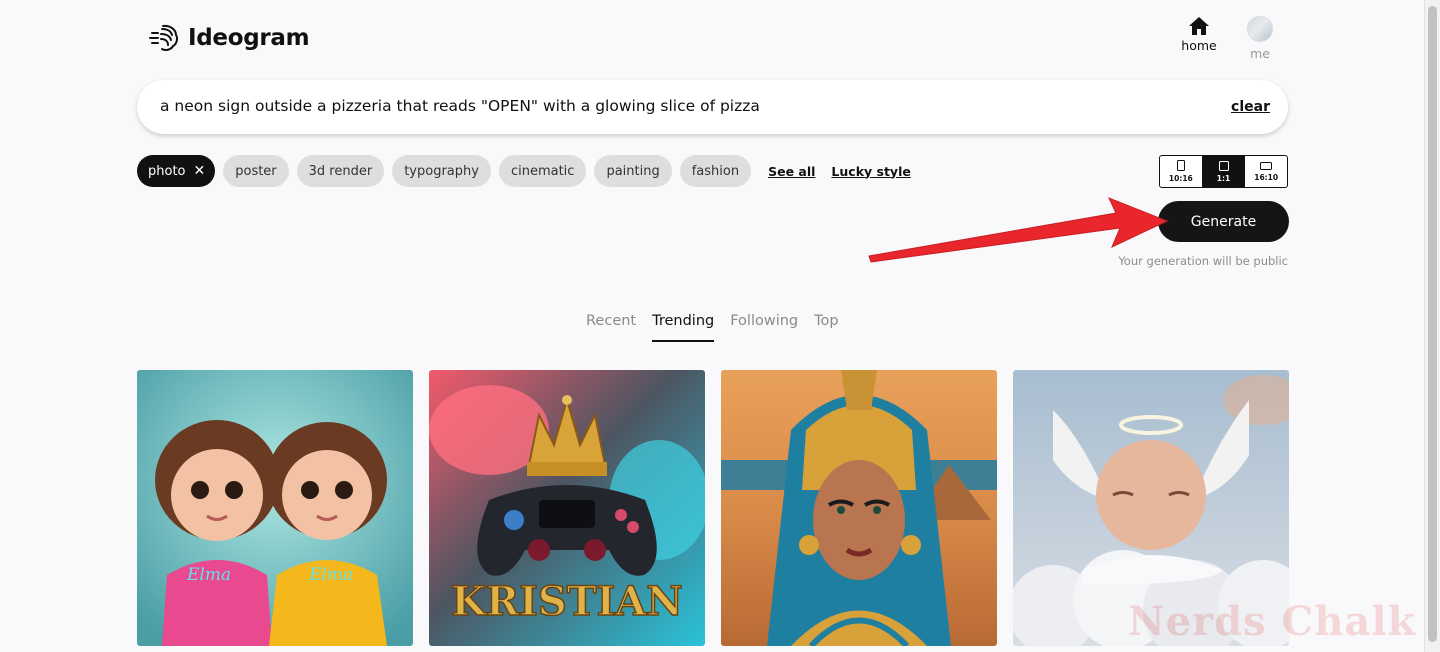 Image resolution: width=1440 pixels, height=652 pixels. Describe the element at coordinates (167, 171) in the screenshot. I see `chip-label: photo` at that location.